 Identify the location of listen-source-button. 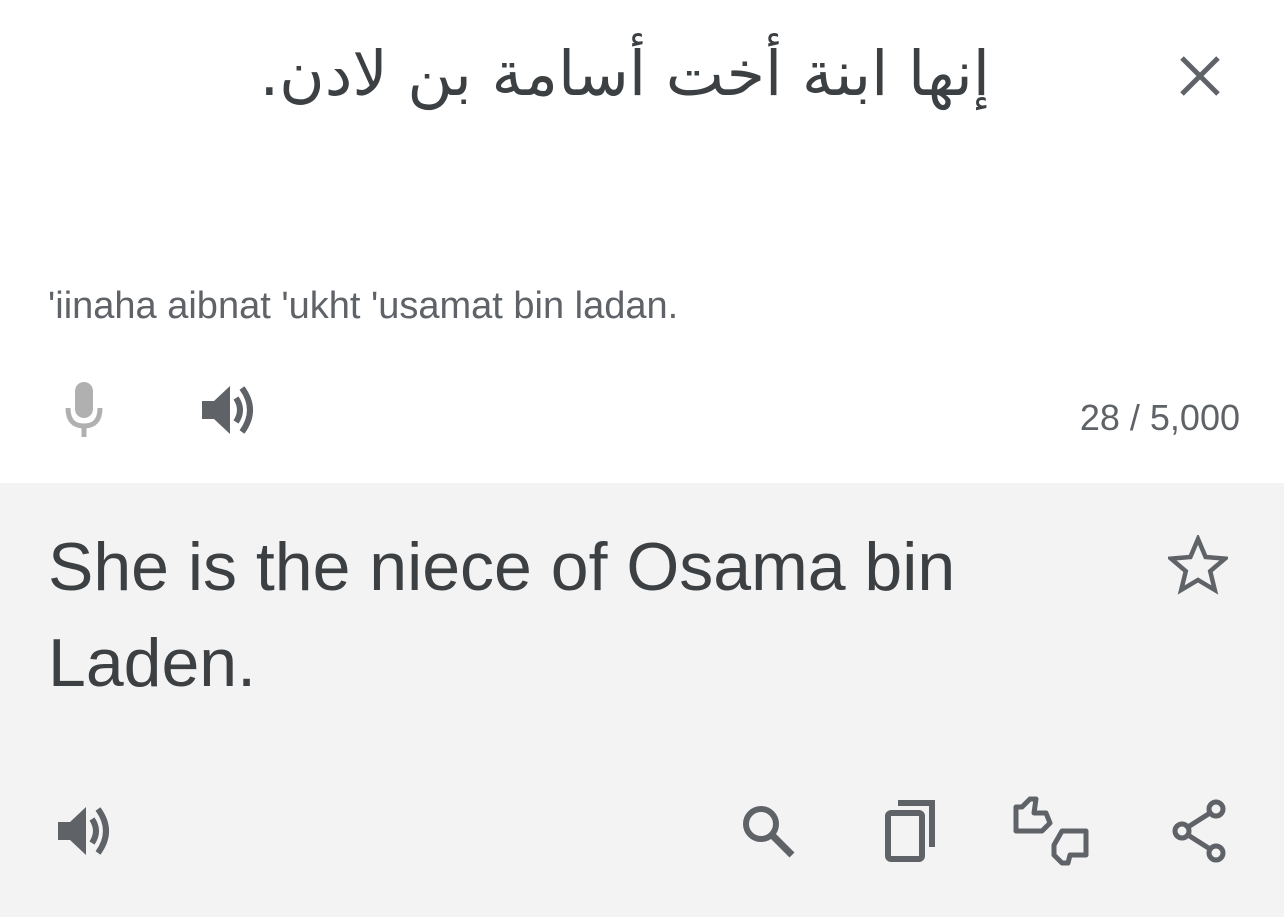
(228, 410).